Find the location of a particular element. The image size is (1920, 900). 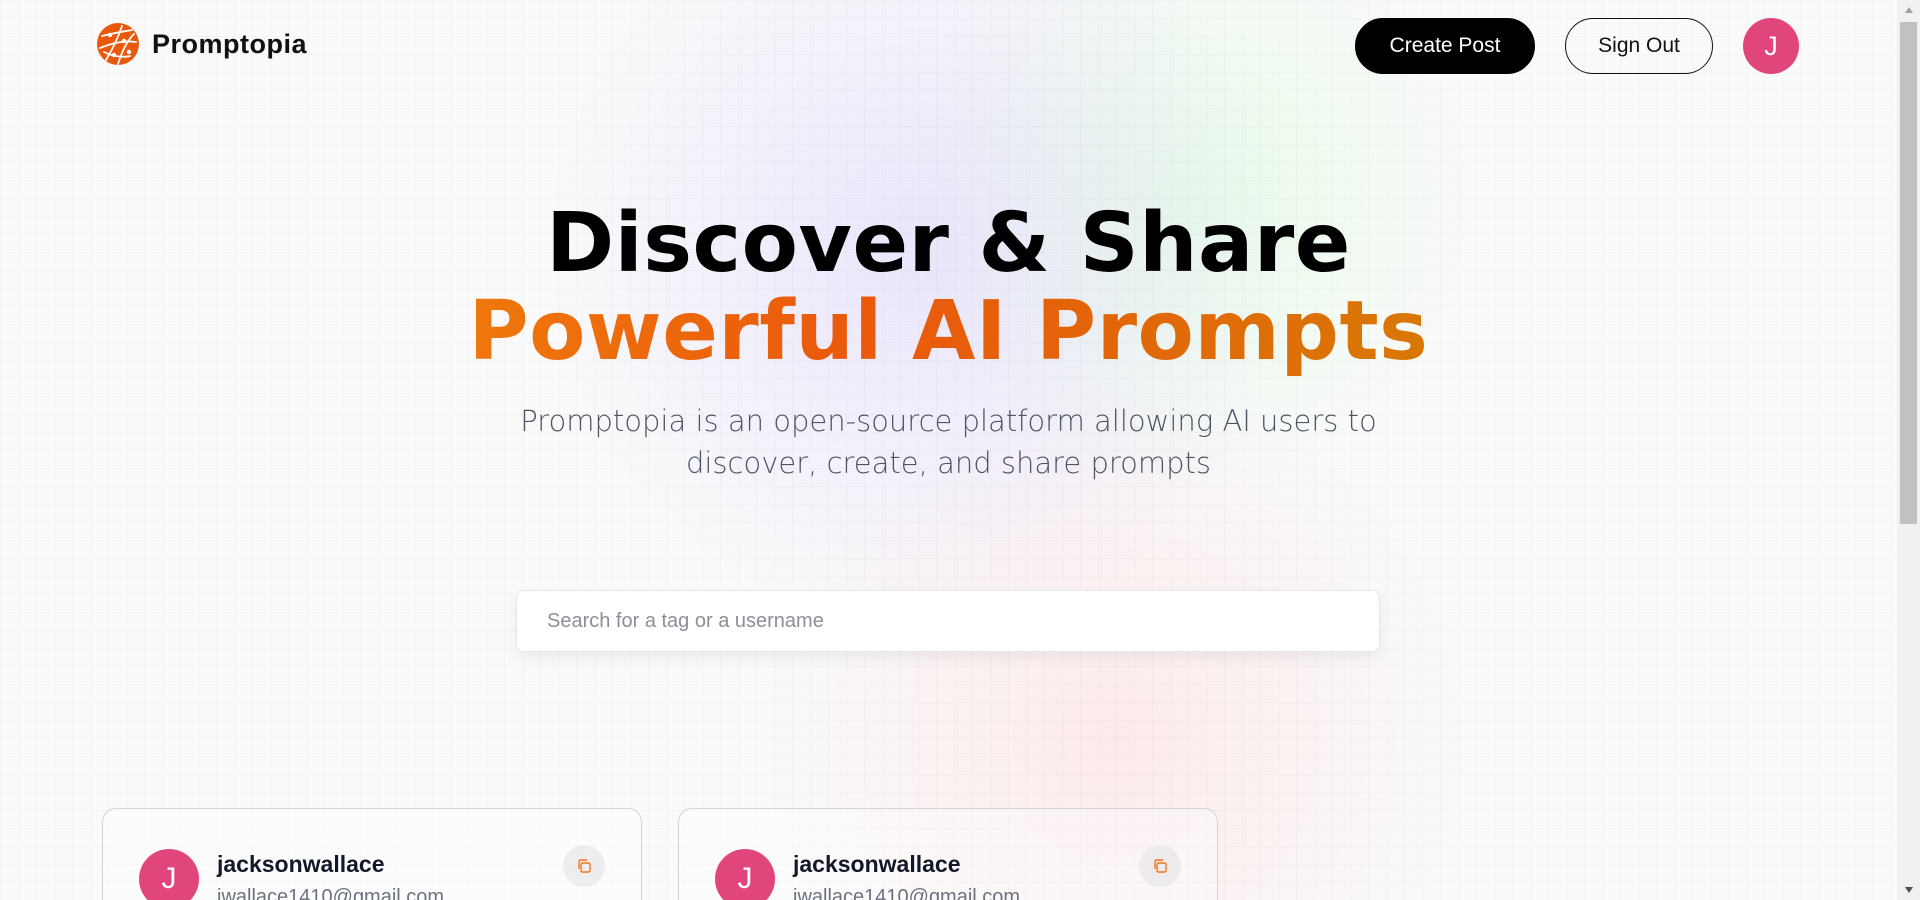

vertical-scrollbar is located at coordinates (1908, 450).